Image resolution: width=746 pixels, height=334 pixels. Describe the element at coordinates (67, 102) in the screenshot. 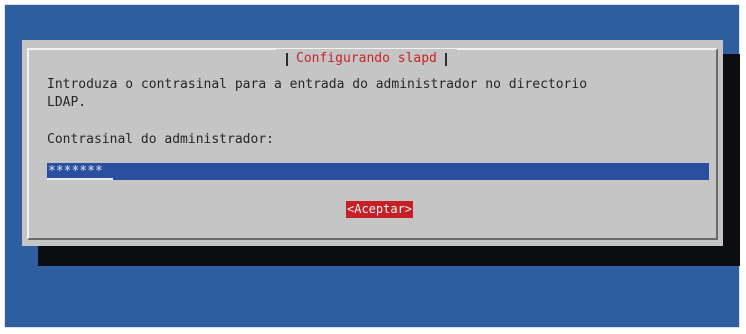

I see `description-line-2: LDAP.` at that location.